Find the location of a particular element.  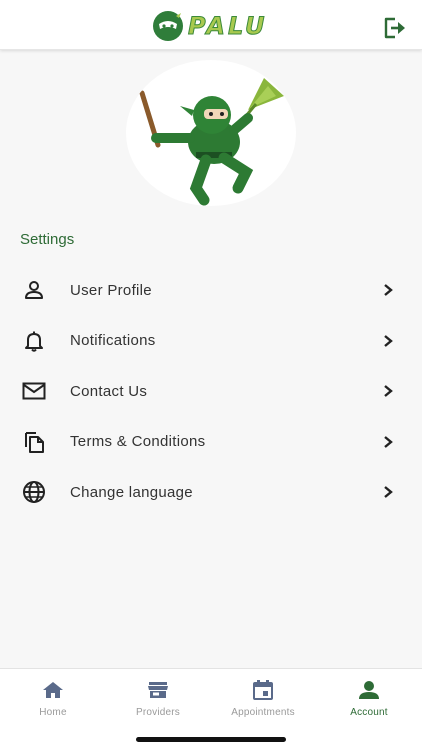

menu-item-change-language: Change language is located at coordinates (211, 492).